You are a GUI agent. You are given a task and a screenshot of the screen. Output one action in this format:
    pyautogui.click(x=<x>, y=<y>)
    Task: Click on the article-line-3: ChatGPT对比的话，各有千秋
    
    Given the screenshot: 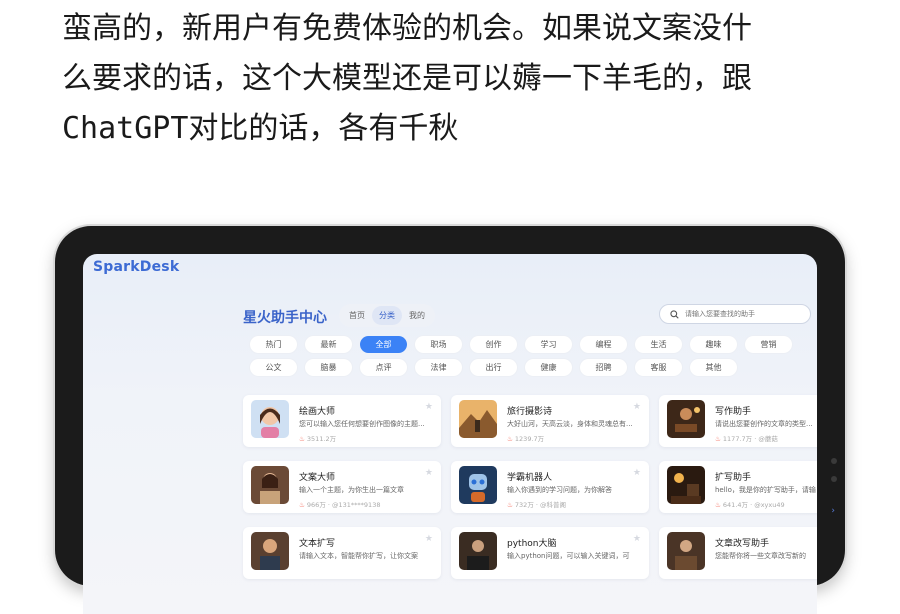 What is the action you would take?
    pyautogui.click(x=260, y=128)
    